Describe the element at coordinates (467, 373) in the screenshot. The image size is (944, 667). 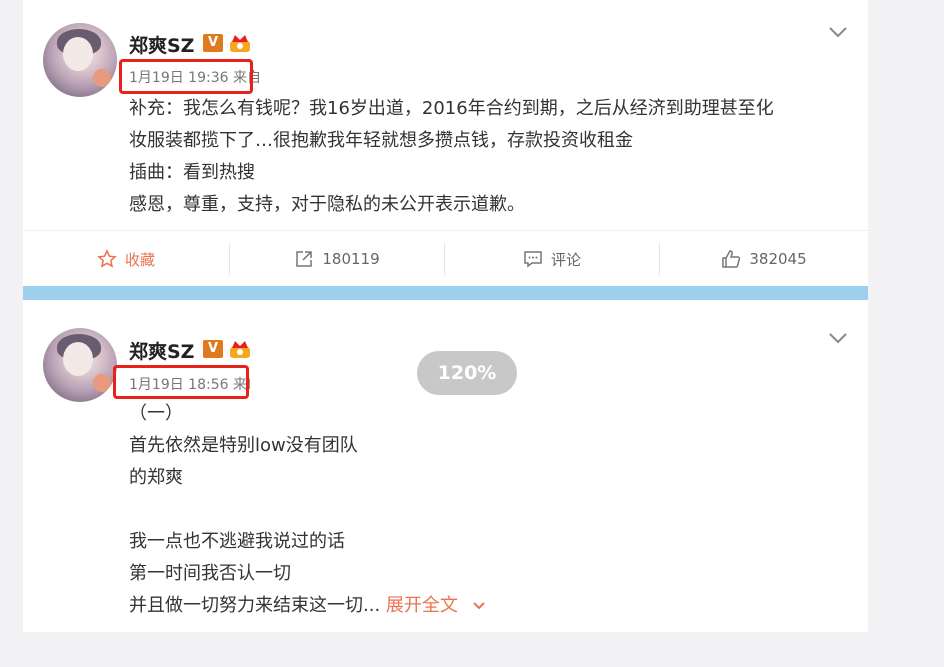
I see `zoom-indicator: 120%` at that location.